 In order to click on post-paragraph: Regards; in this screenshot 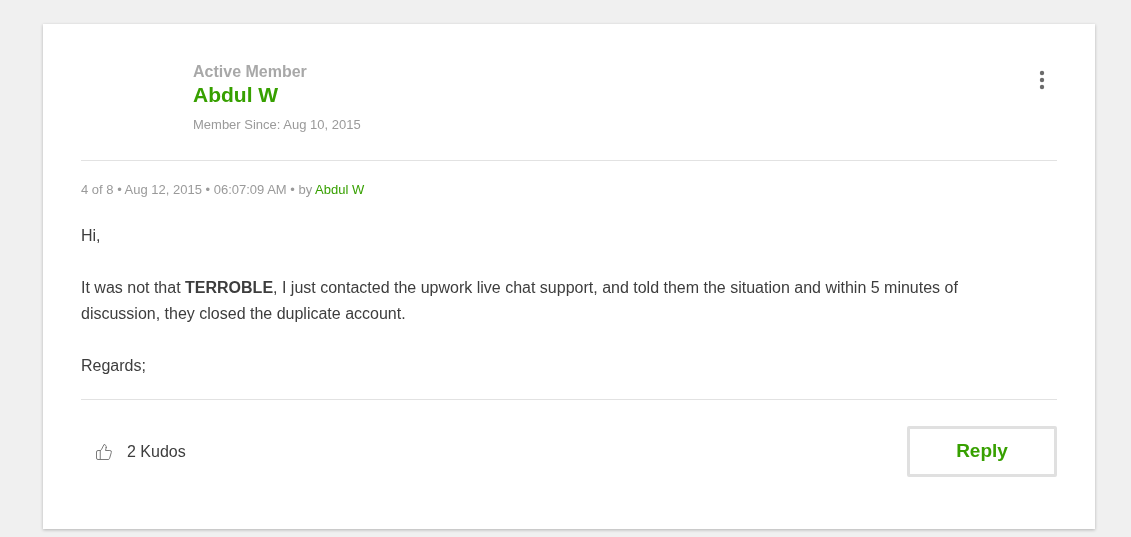, I will do `click(114, 366)`.